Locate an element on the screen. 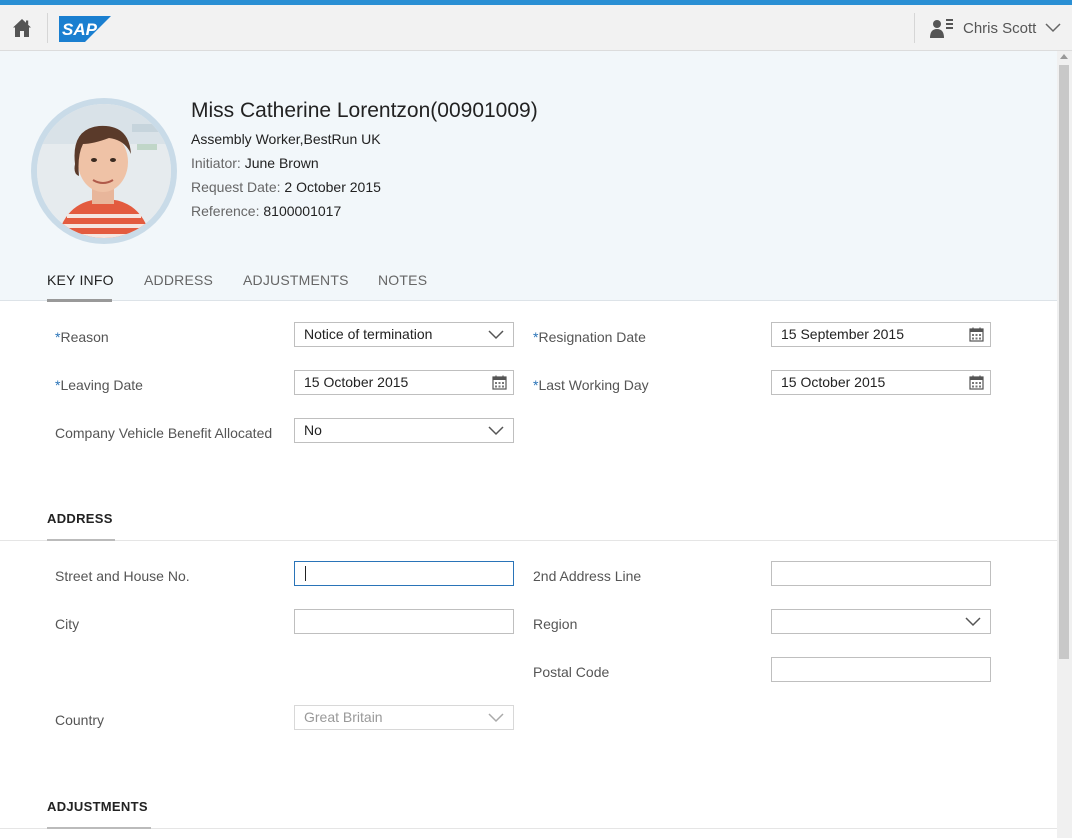  avatar is located at coordinates (104, 171).